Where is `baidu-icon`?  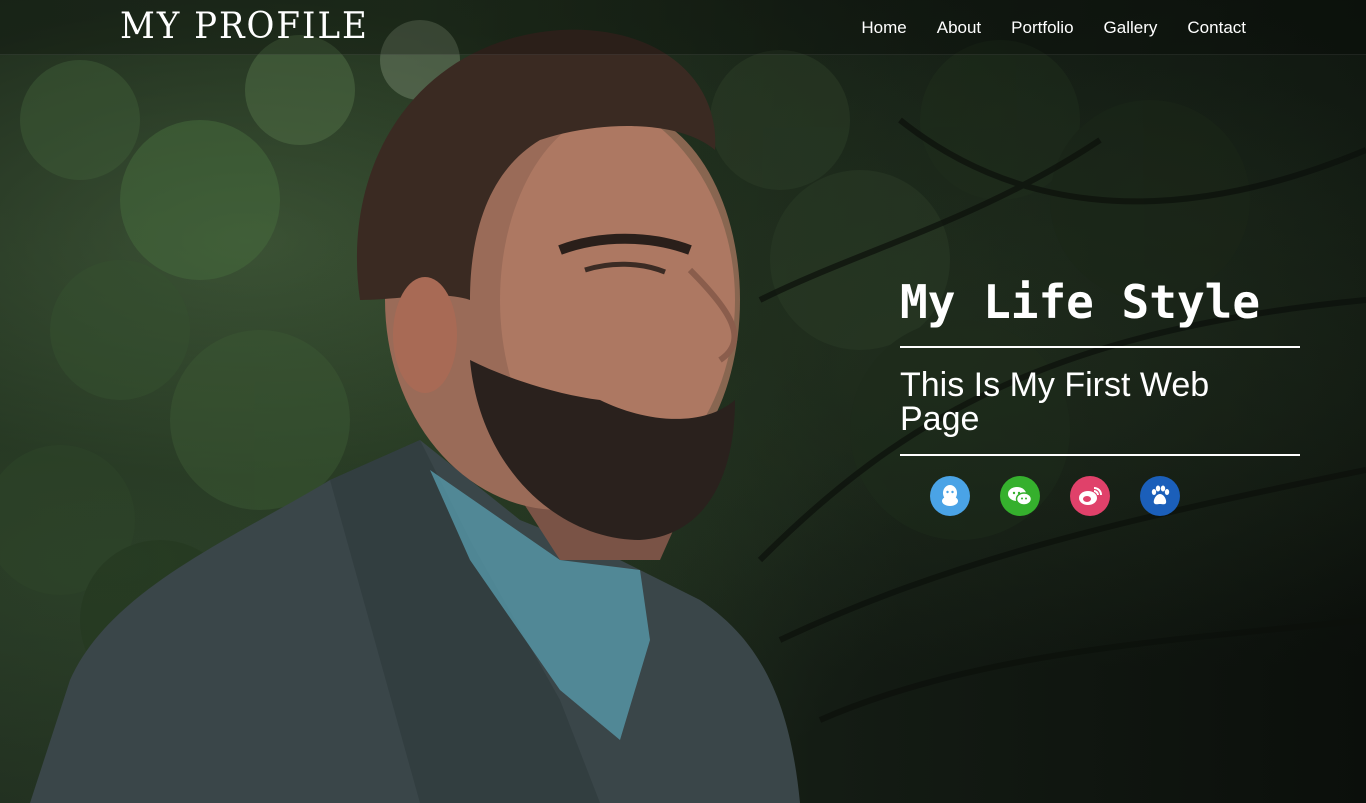
baidu-icon is located at coordinates (1160, 495).